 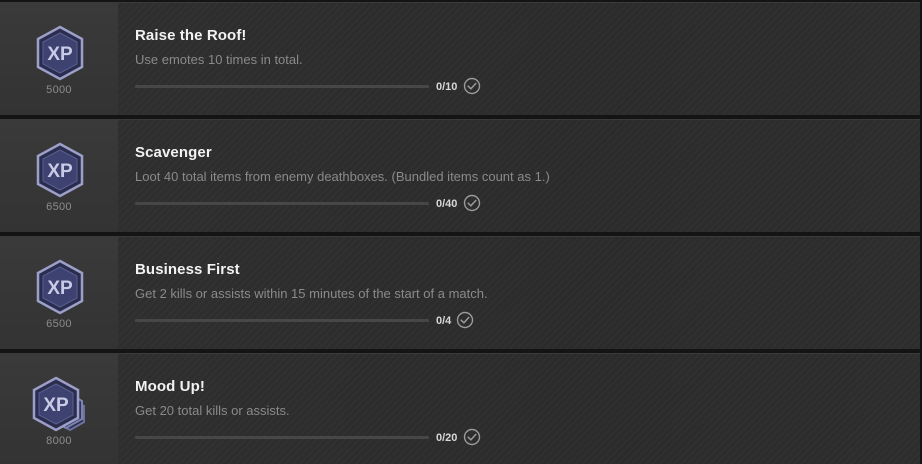 What do you see at coordinates (444, 321) in the screenshot?
I see `progress-count: 0/4` at bounding box center [444, 321].